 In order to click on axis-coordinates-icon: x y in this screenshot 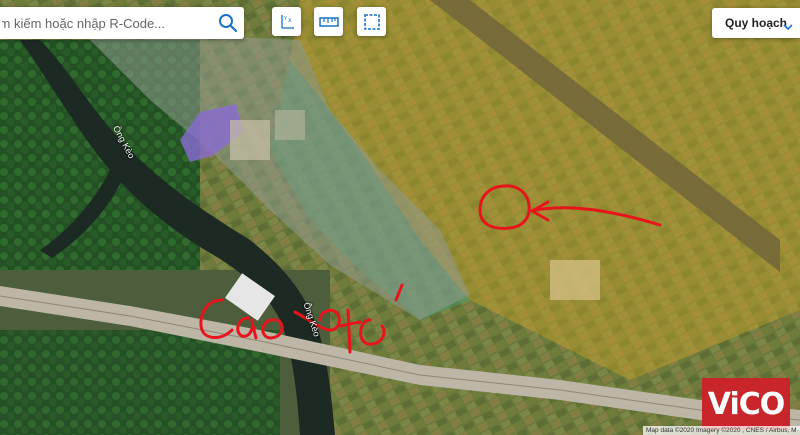, I will do `click(287, 21)`.